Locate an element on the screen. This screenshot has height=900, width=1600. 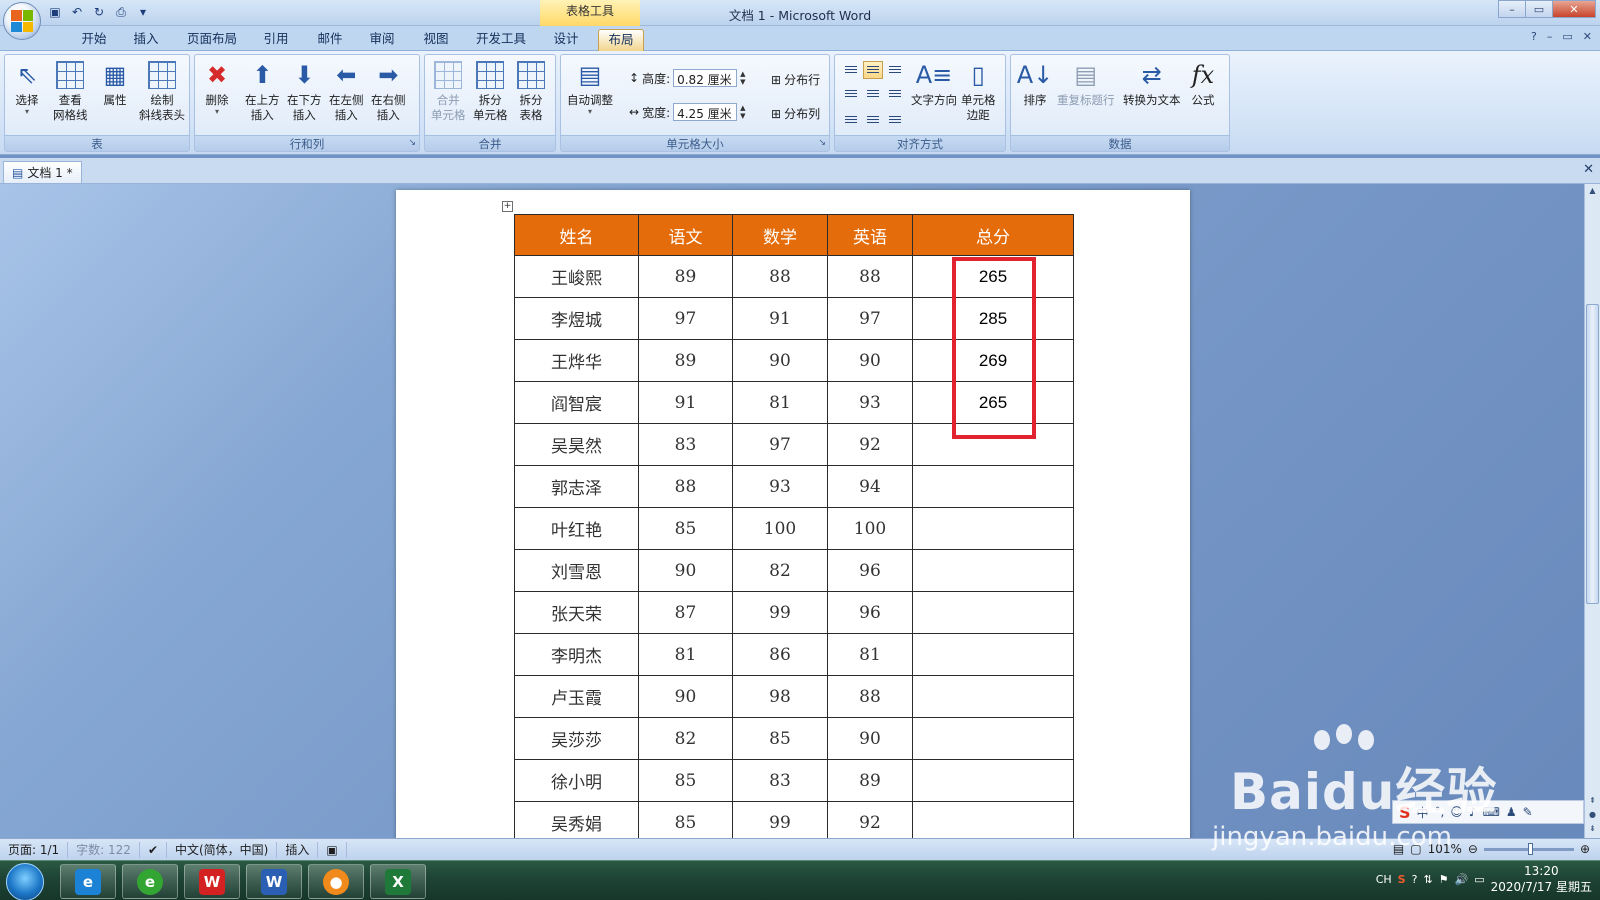
properties-button: ▦ 属性 is located at coordinates (115, 83).